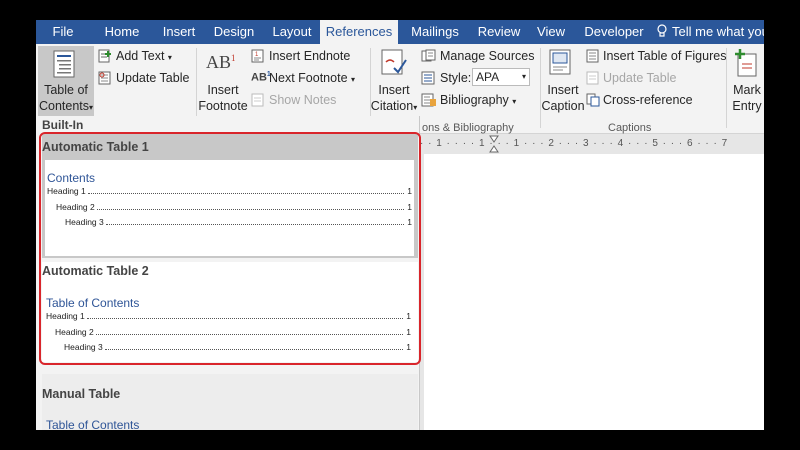  I want to click on tab-view: View, so click(551, 32).